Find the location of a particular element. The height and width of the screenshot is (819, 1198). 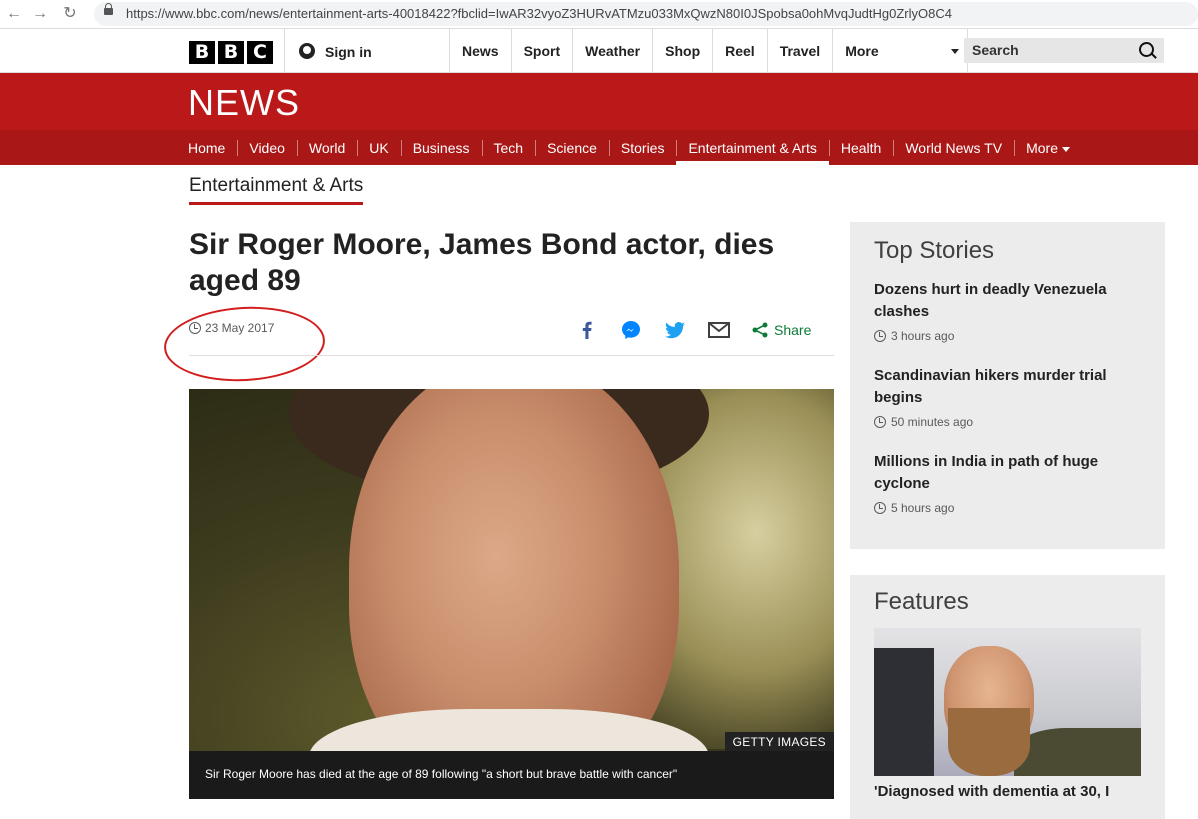

top-story-time-text: 3 hours ago is located at coordinates (923, 336).